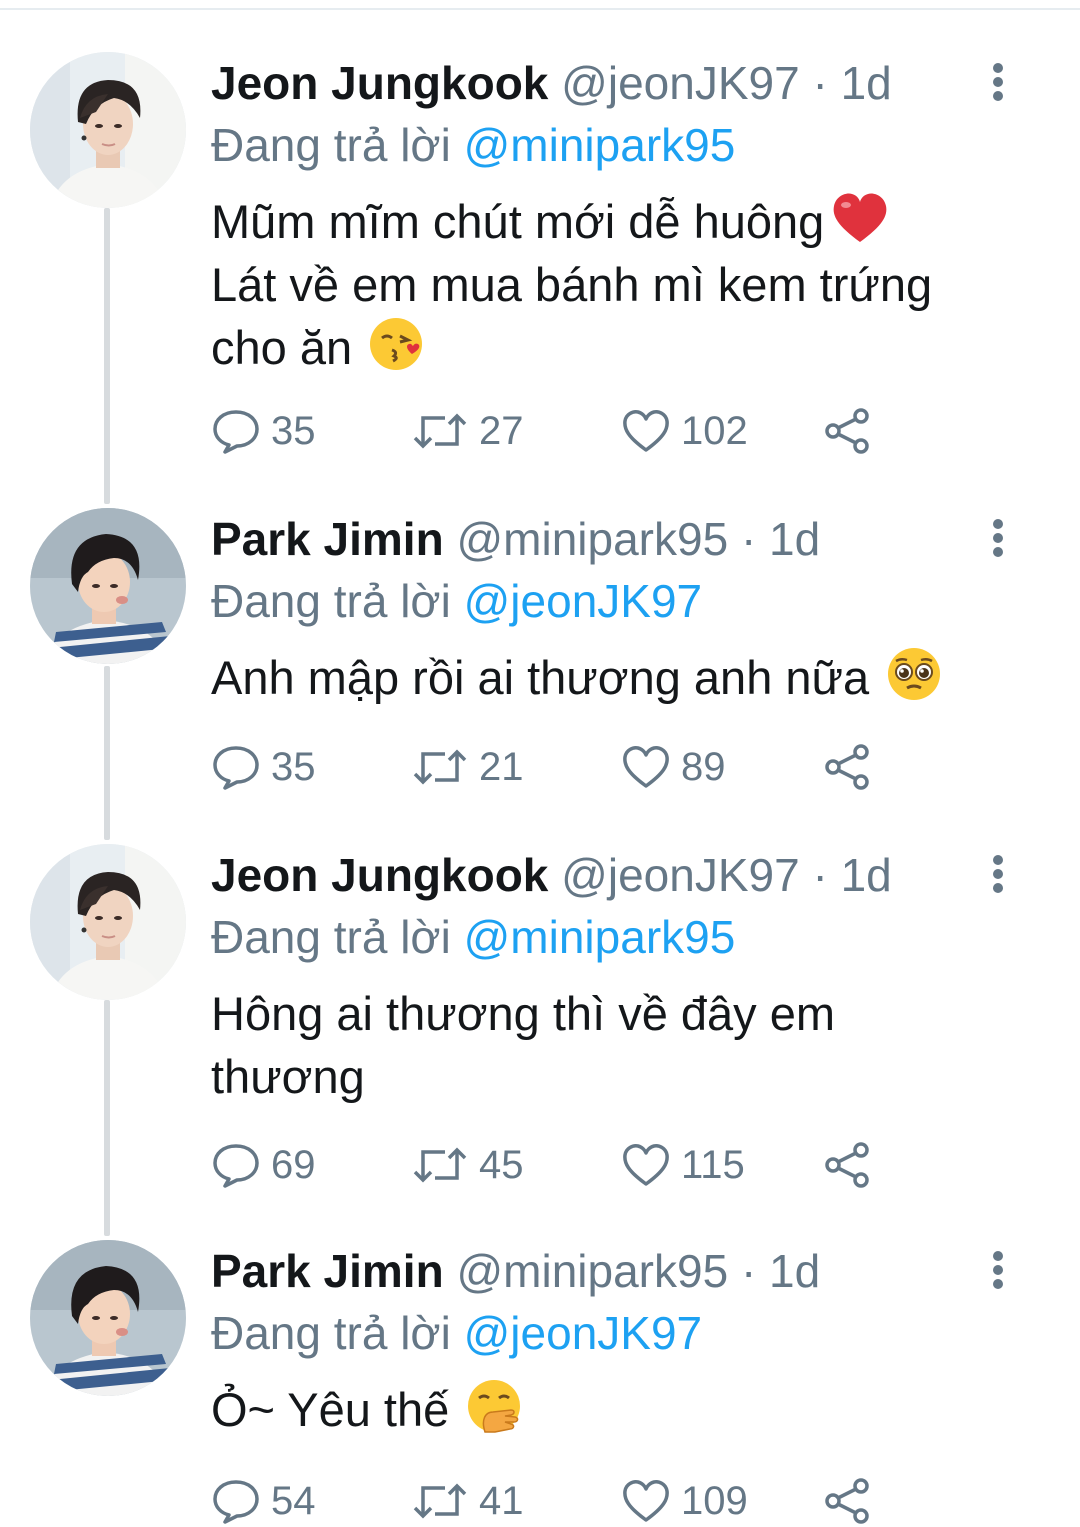 Image resolution: width=1080 pixels, height=1527 pixels. What do you see at coordinates (501, 430) in the screenshot?
I see `retweet-count: 27` at bounding box center [501, 430].